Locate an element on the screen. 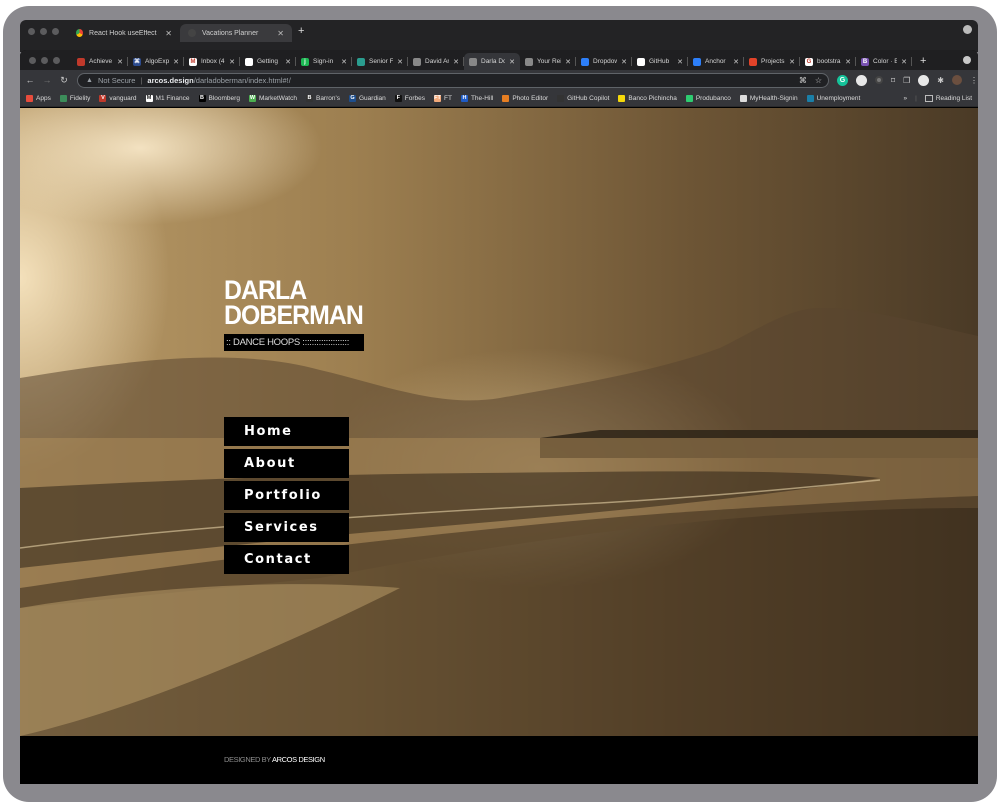 This screenshot has height=805, width=1000. tab-label: Projects is located at coordinates (773, 61).